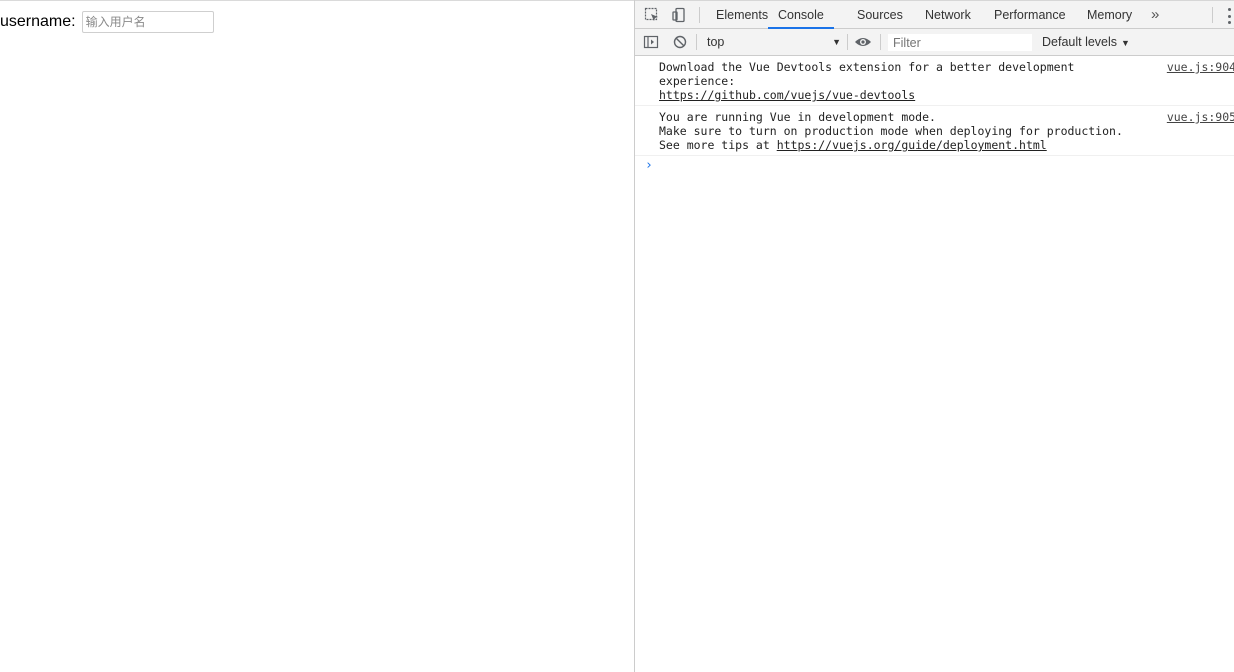 The image size is (1234, 672). What do you see at coordinates (679, 15) in the screenshot?
I see `device-toolbar-icon` at bounding box center [679, 15].